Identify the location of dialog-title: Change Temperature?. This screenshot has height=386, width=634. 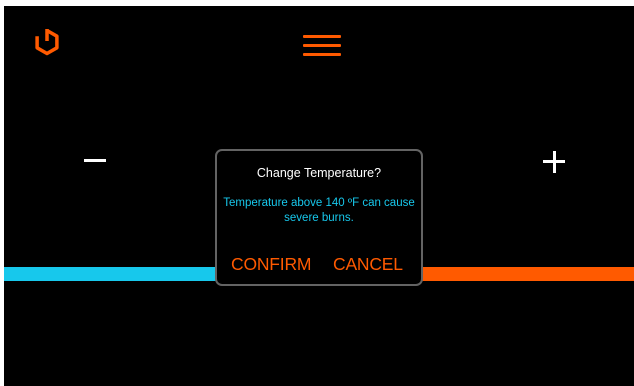
(319, 173).